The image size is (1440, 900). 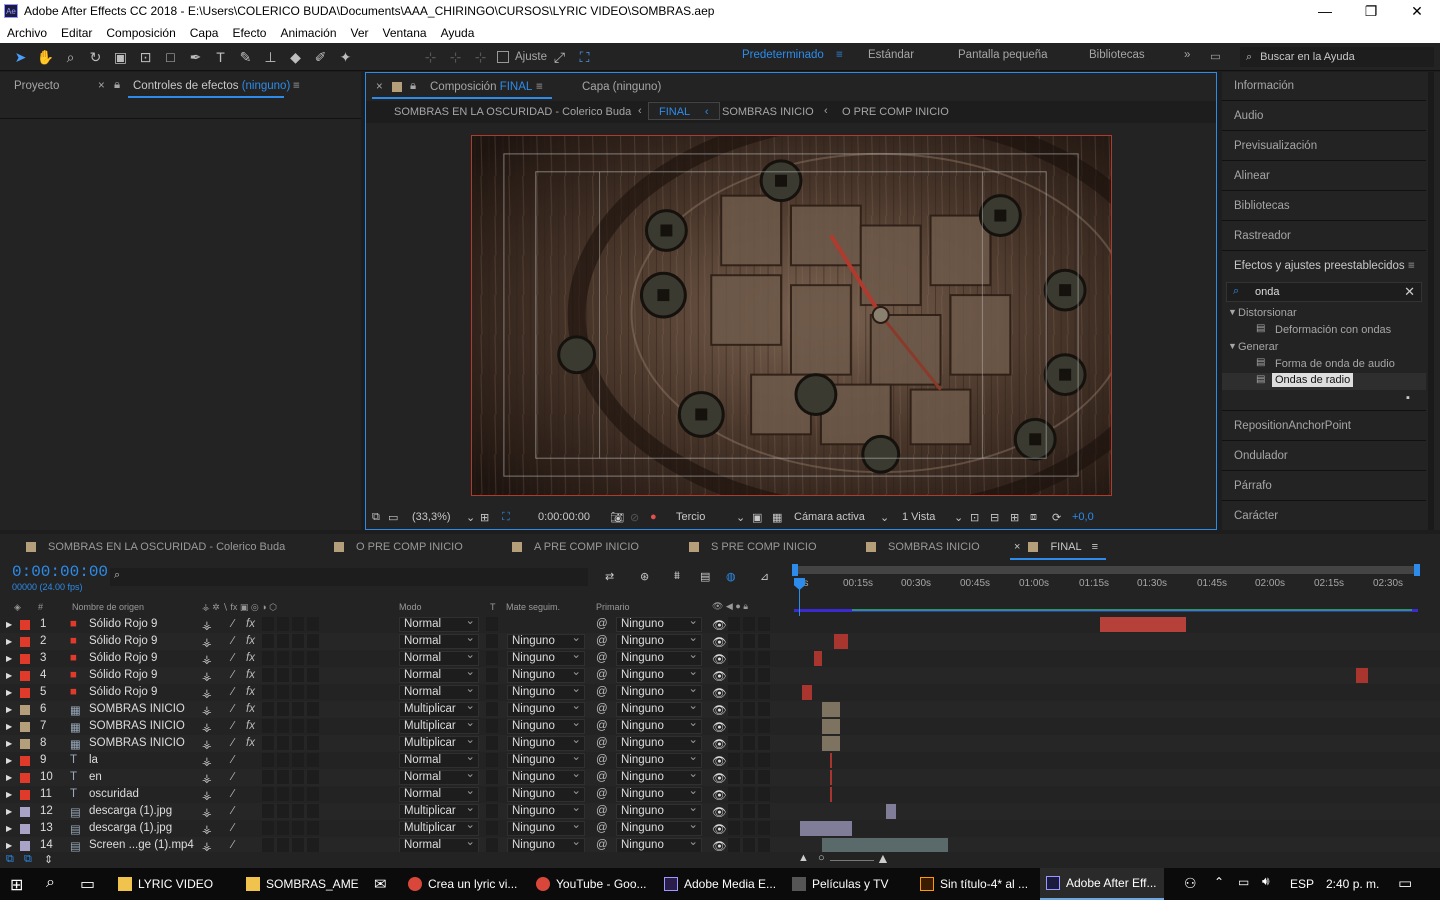 What do you see at coordinates (677, 576) in the screenshot?
I see `shy-icon: ⩩` at bounding box center [677, 576].